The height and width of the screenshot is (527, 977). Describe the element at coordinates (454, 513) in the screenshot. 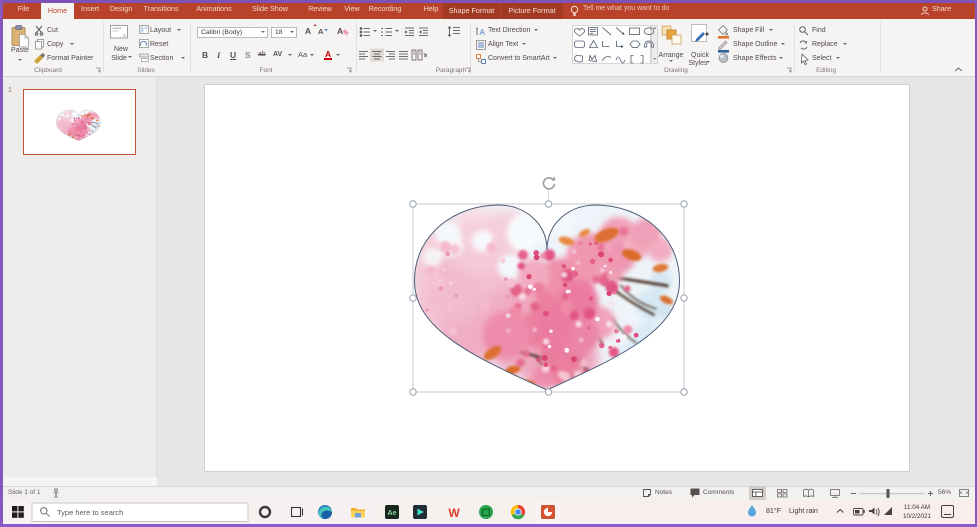

I see `svg-text: W` at that location.